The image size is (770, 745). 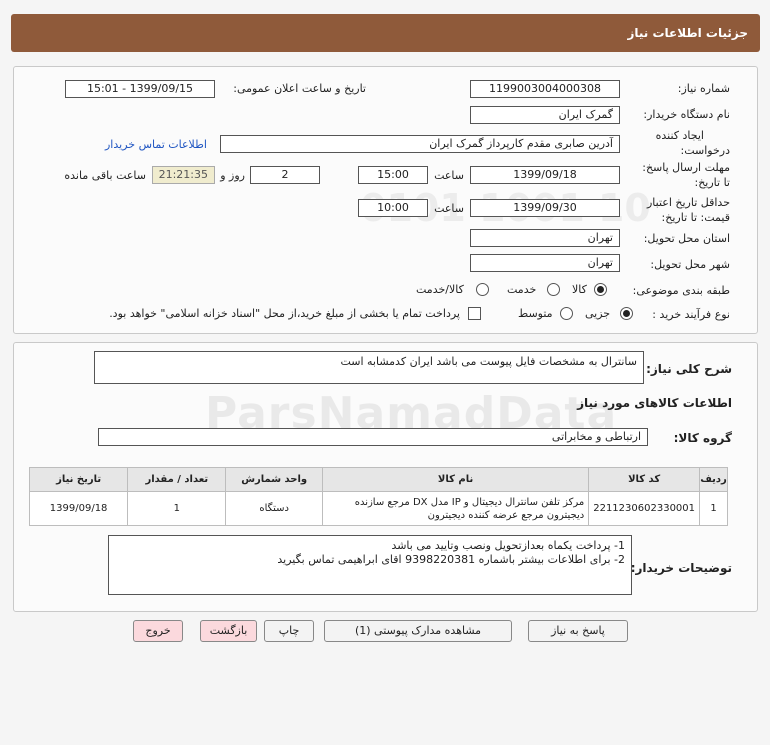 What do you see at coordinates (228, 631) in the screenshot?
I see `back-button: بازگشت` at bounding box center [228, 631].